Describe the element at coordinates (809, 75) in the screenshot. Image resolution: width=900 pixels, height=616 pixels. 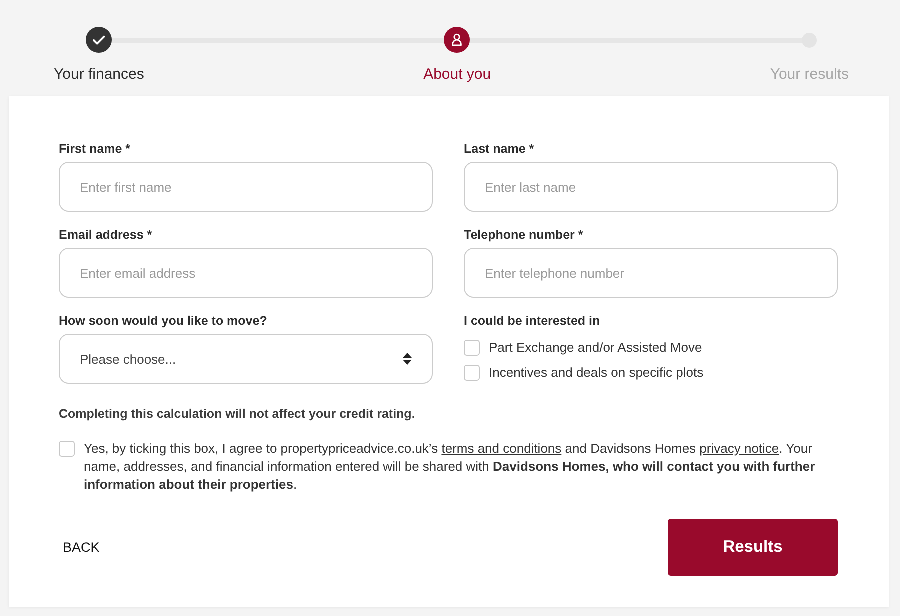
I see `step-label: Your results` at that location.